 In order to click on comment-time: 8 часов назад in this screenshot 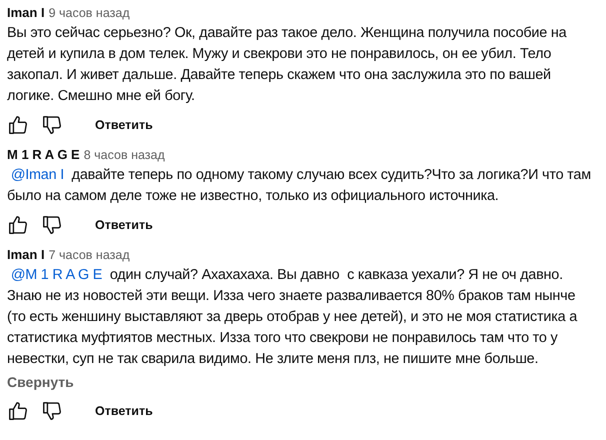, I will do `click(124, 155)`.